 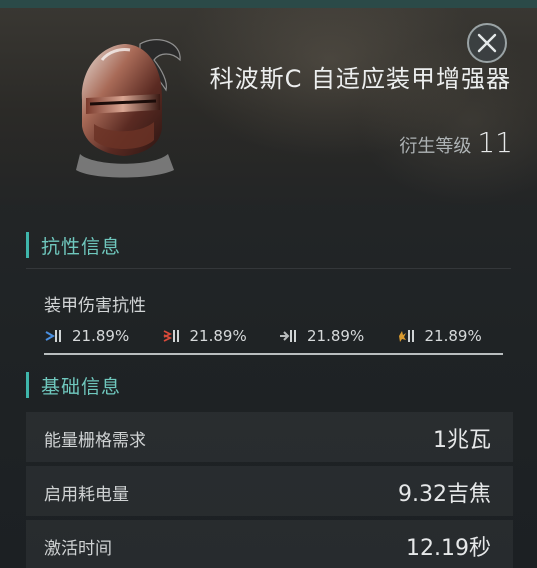 I want to click on info-row-label: 激活时间, so click(x=78, y=549).